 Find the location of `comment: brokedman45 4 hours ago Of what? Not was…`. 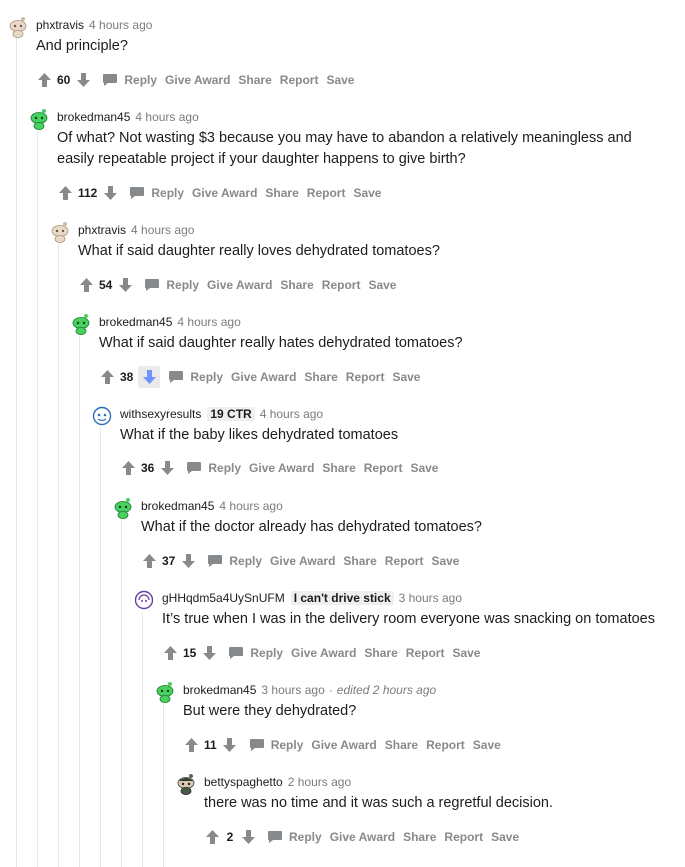

comment: brokedman45 4 hours ago Of what? Not was… is located at coordinates (342, 162).